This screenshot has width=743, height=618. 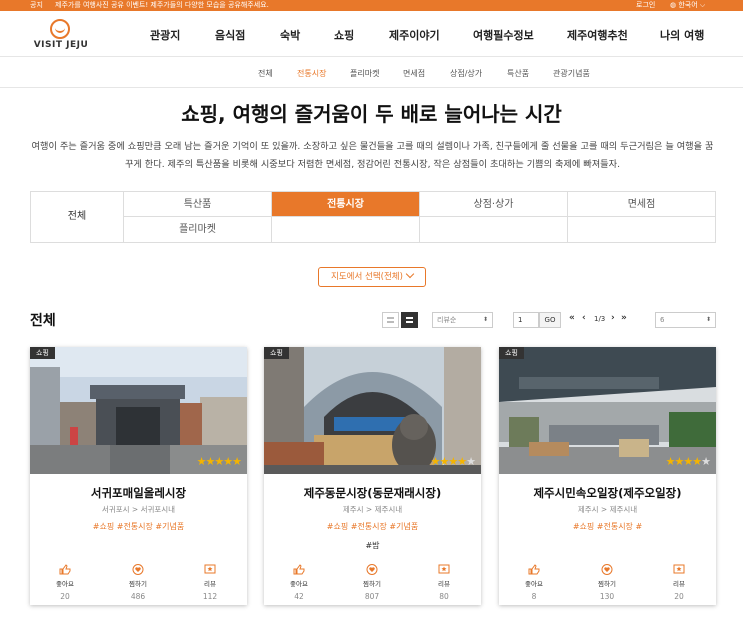 What do you see at coordinates (60, 29) in the screenshot?
I see `logo-heart-icon` at bounding box center [60, 29].